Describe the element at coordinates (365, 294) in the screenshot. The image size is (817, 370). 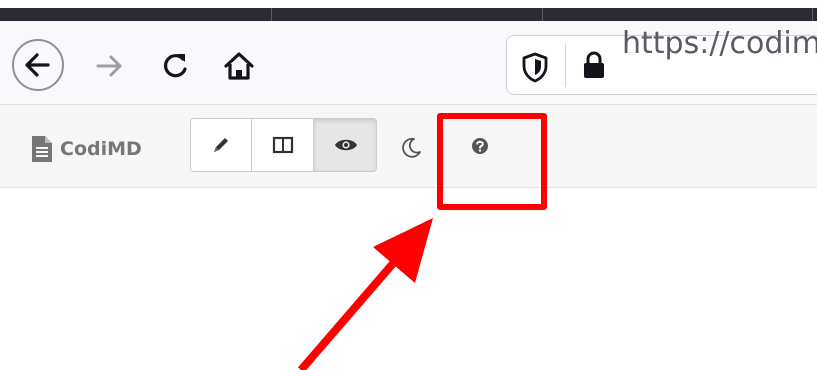
I see `annotation-arrow` at that location.